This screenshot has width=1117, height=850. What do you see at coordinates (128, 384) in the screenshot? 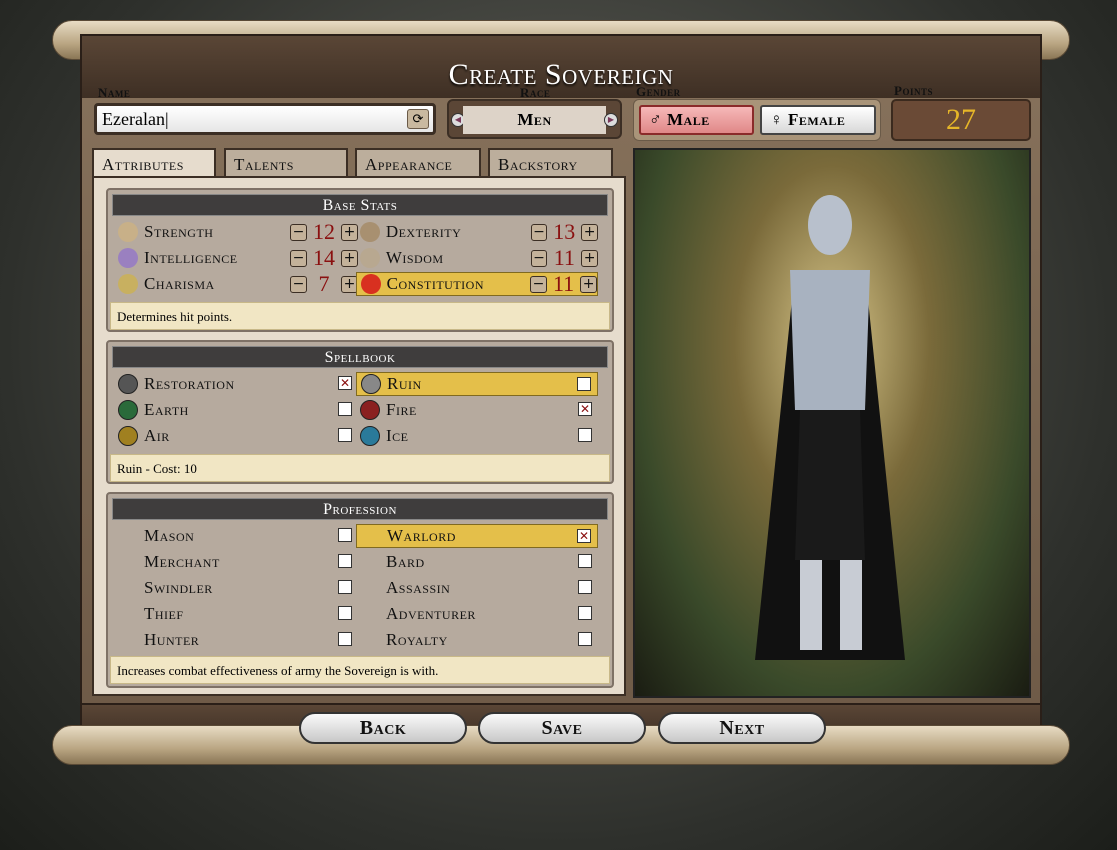
I see `restoration-school-icon` at bounding box center [128, 384].